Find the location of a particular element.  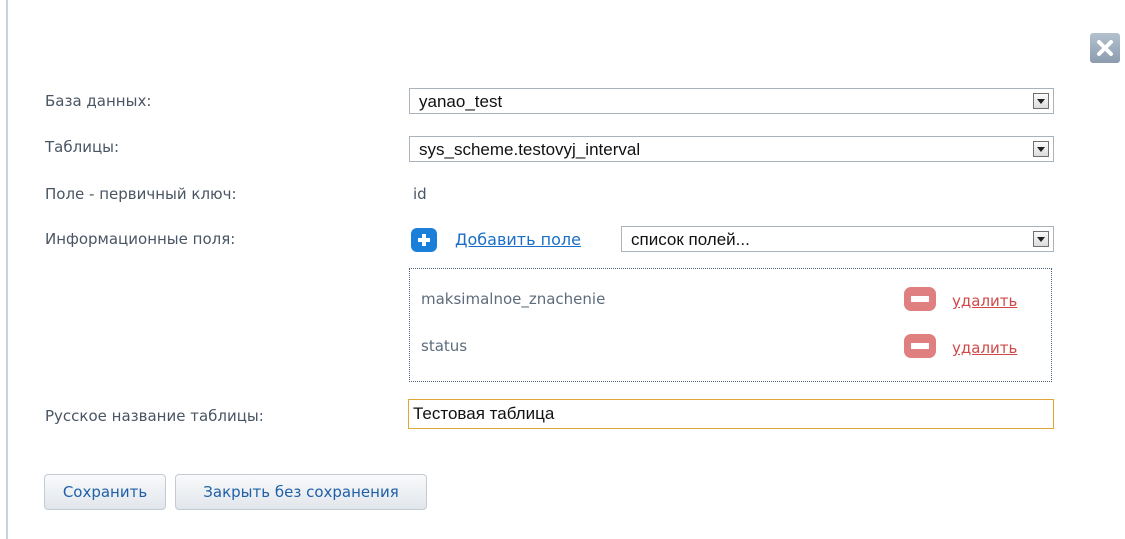

tables-select-value: sys_scheme.testovyj_interval is located at coordinates (530, 149).